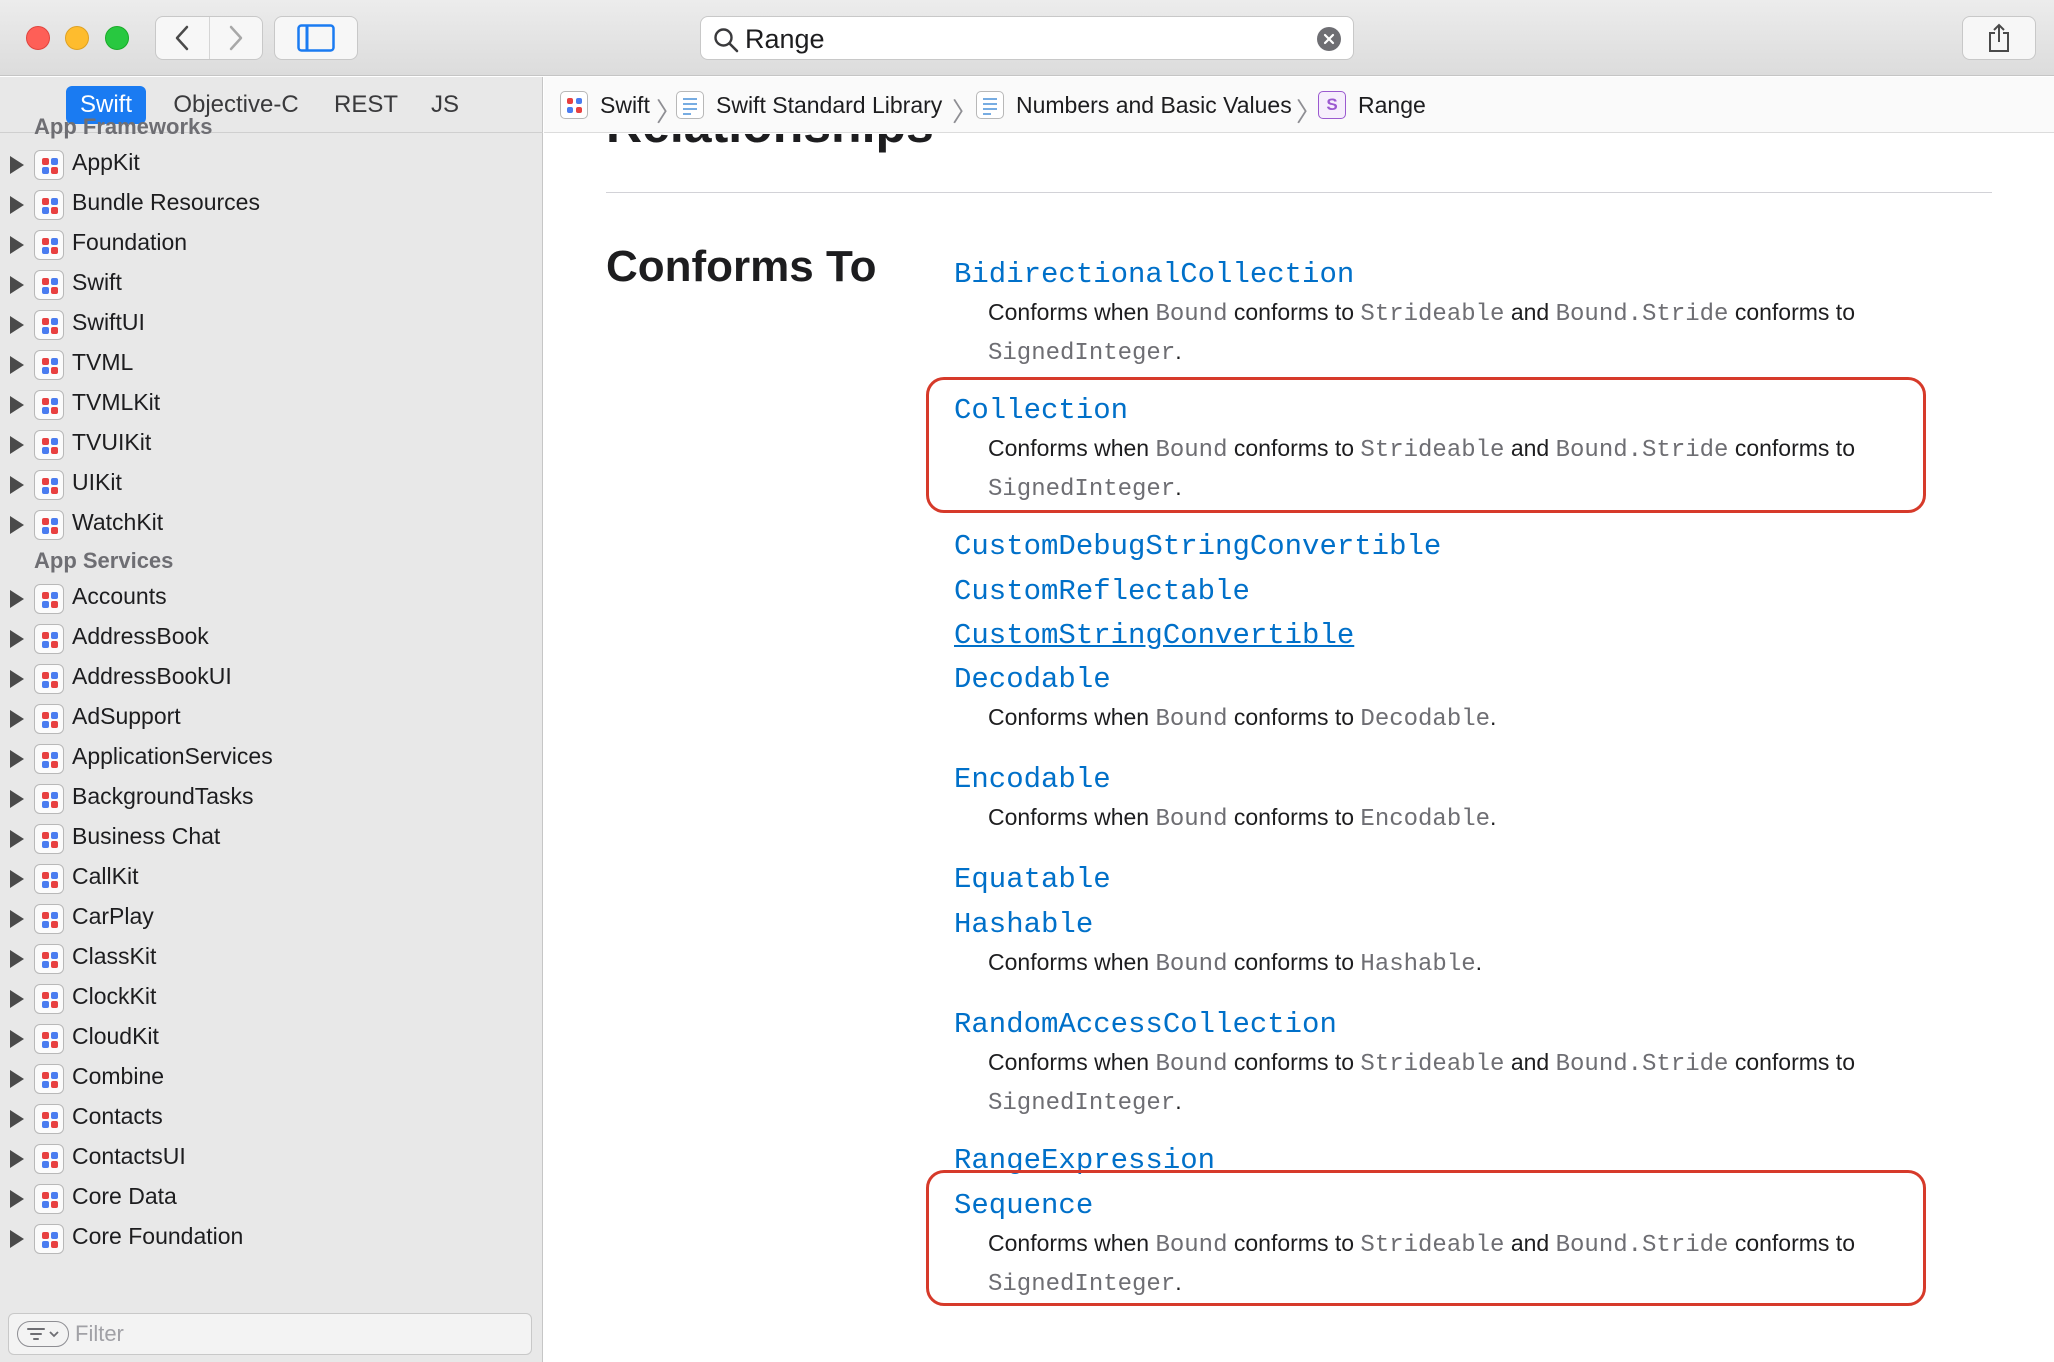 The image size is (2054, 1362). What do you see at coordinates (1432, 1064) in the screenshot?
I see `code-term: Strideable` at bounding box center [1432, 1064].